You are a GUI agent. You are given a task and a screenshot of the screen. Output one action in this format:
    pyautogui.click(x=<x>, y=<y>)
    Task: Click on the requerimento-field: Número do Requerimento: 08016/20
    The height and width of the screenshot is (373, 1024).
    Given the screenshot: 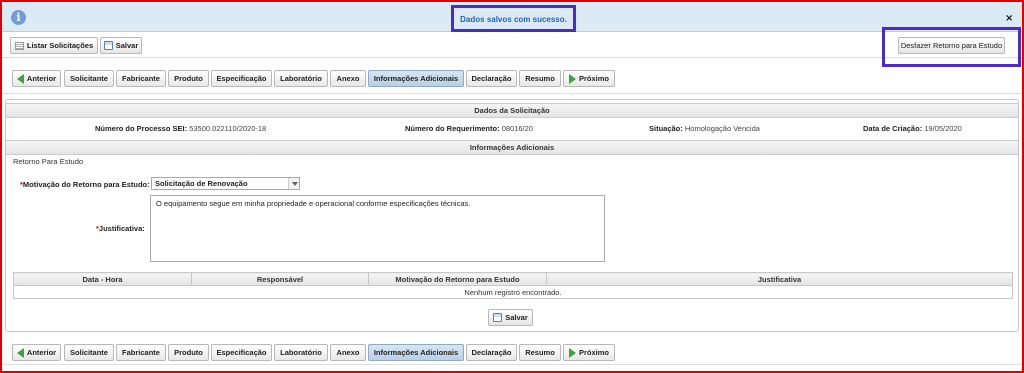 What is the action you would take?
    pyautogui.click(x=469, y=128)
    